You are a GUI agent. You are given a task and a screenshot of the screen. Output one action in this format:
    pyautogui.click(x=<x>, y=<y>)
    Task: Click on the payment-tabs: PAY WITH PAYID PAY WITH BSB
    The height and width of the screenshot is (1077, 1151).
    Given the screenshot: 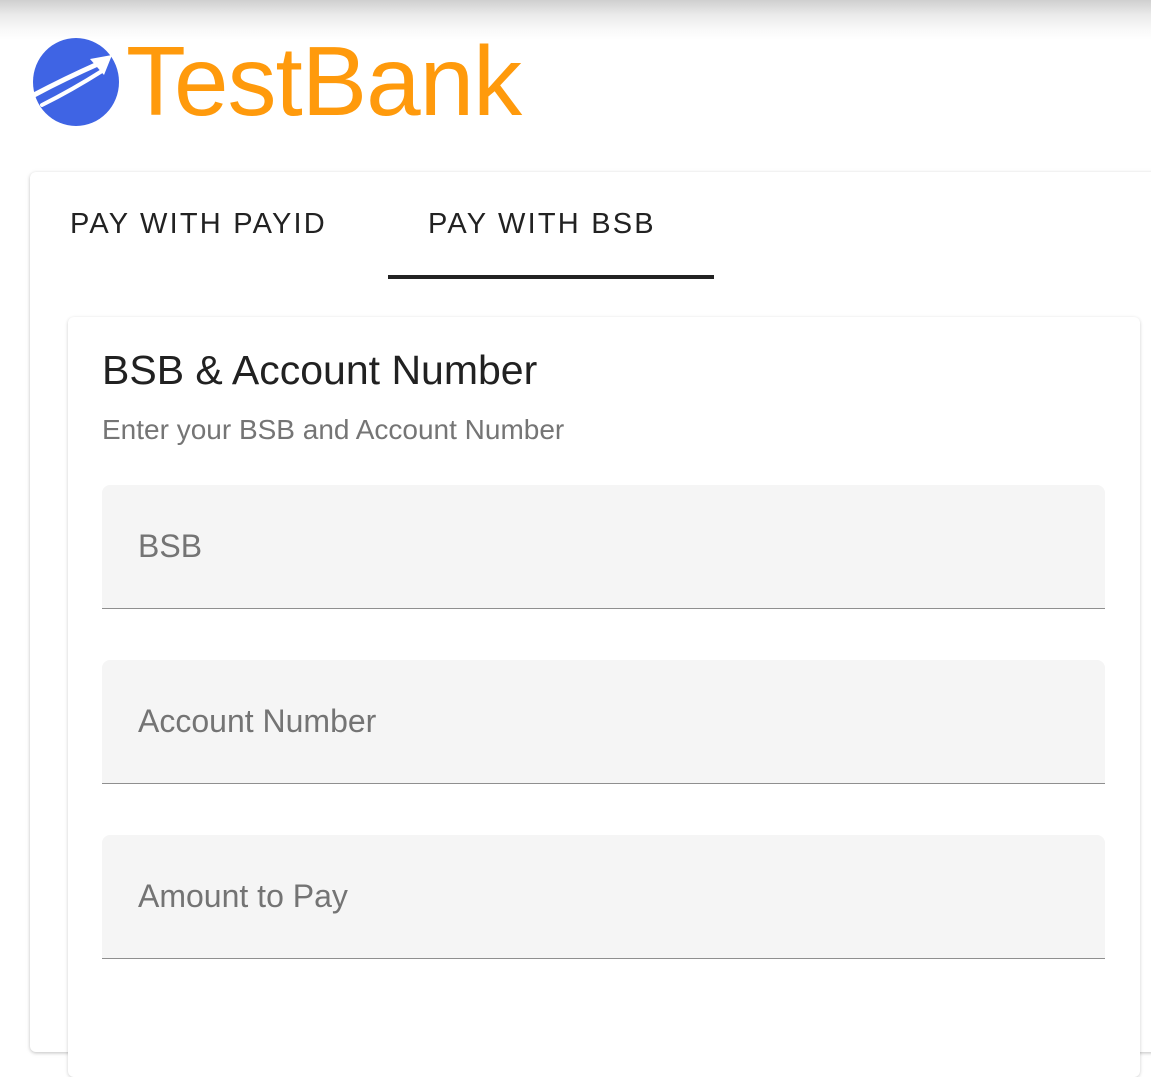 What is the action you would take?
    pyautogui.click(x=430, y=226)
    